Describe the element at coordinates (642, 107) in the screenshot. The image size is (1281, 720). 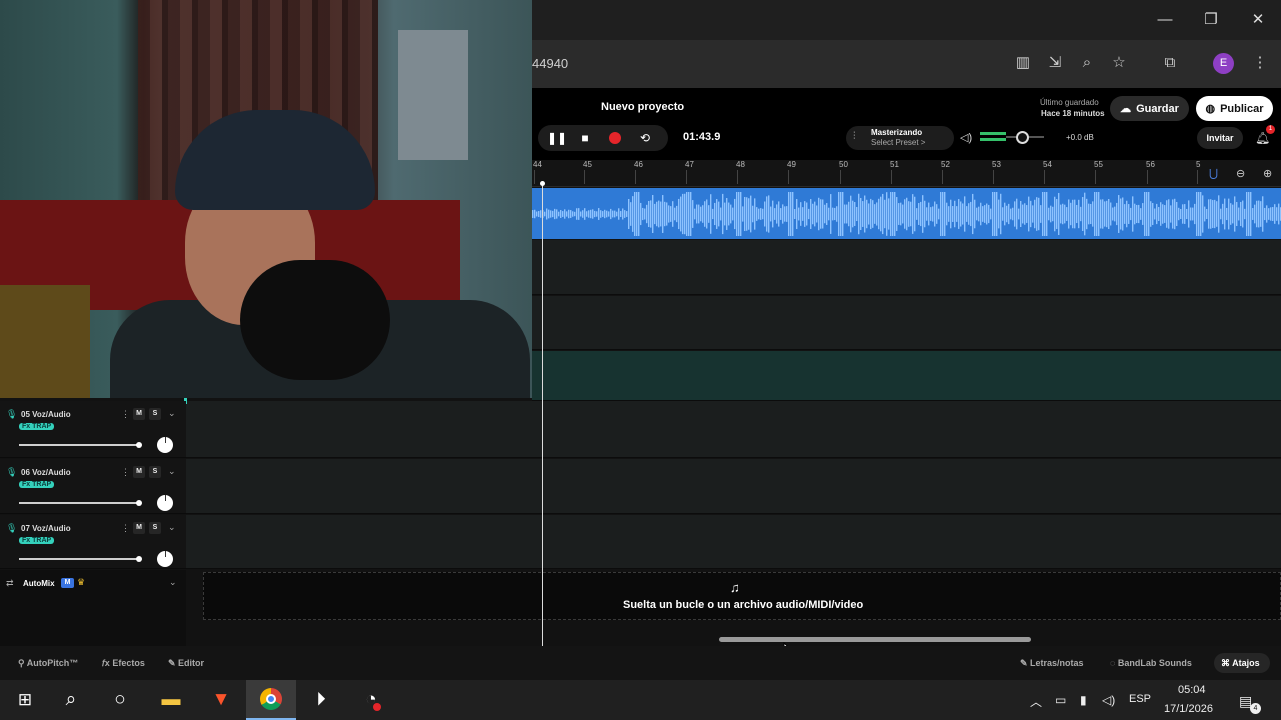
I see `project-title: Nuevo proyecto` at that location.